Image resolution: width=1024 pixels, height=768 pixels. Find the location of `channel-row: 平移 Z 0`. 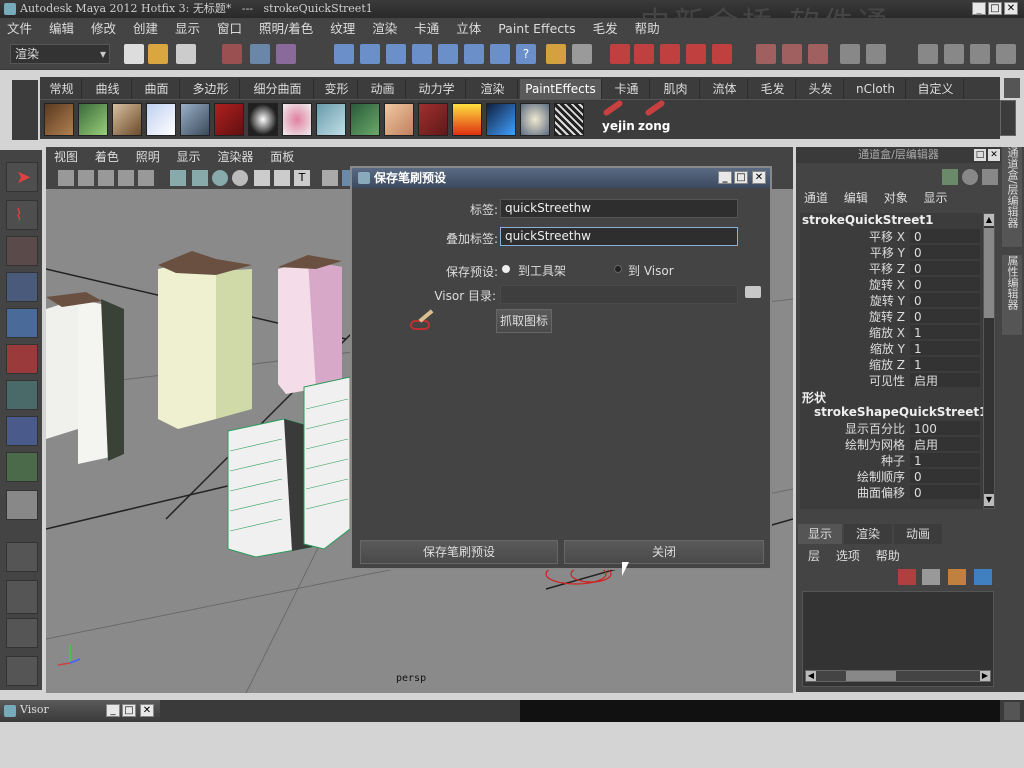

channel-row: 平移 Z 0 is located at coordinates (890, 269).